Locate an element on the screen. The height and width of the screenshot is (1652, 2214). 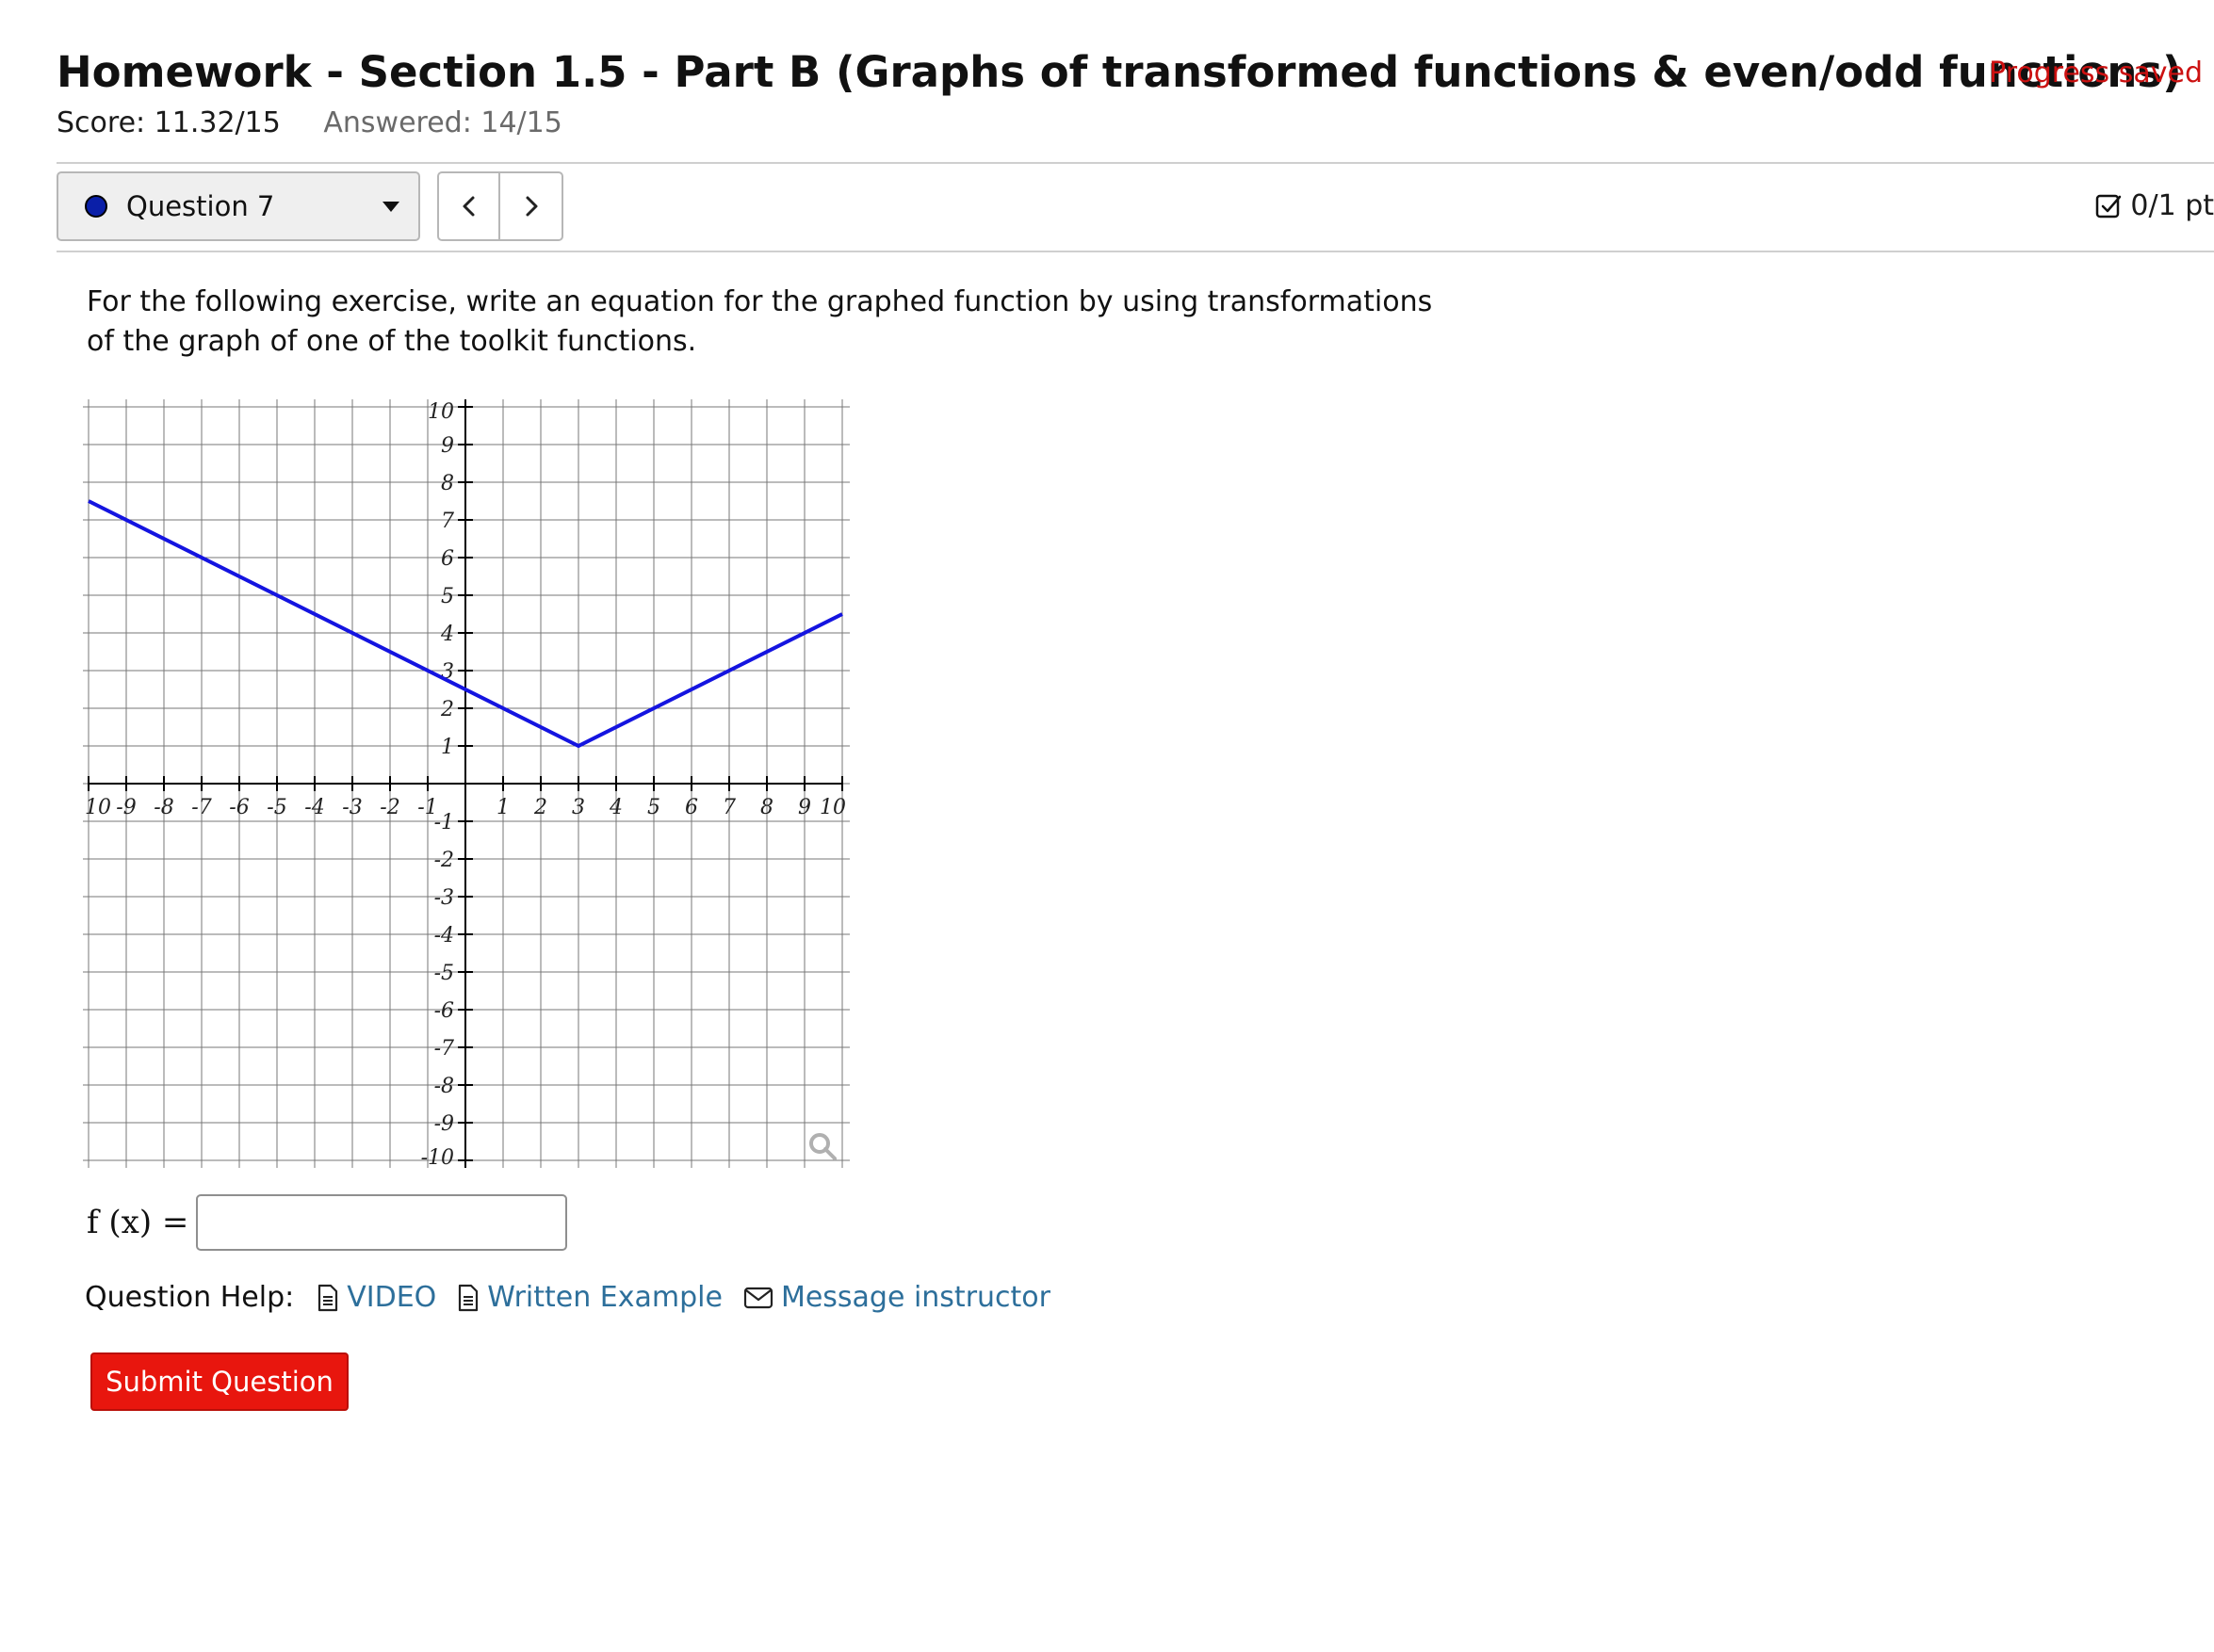
question-pager is located at coordinates (500, 206).